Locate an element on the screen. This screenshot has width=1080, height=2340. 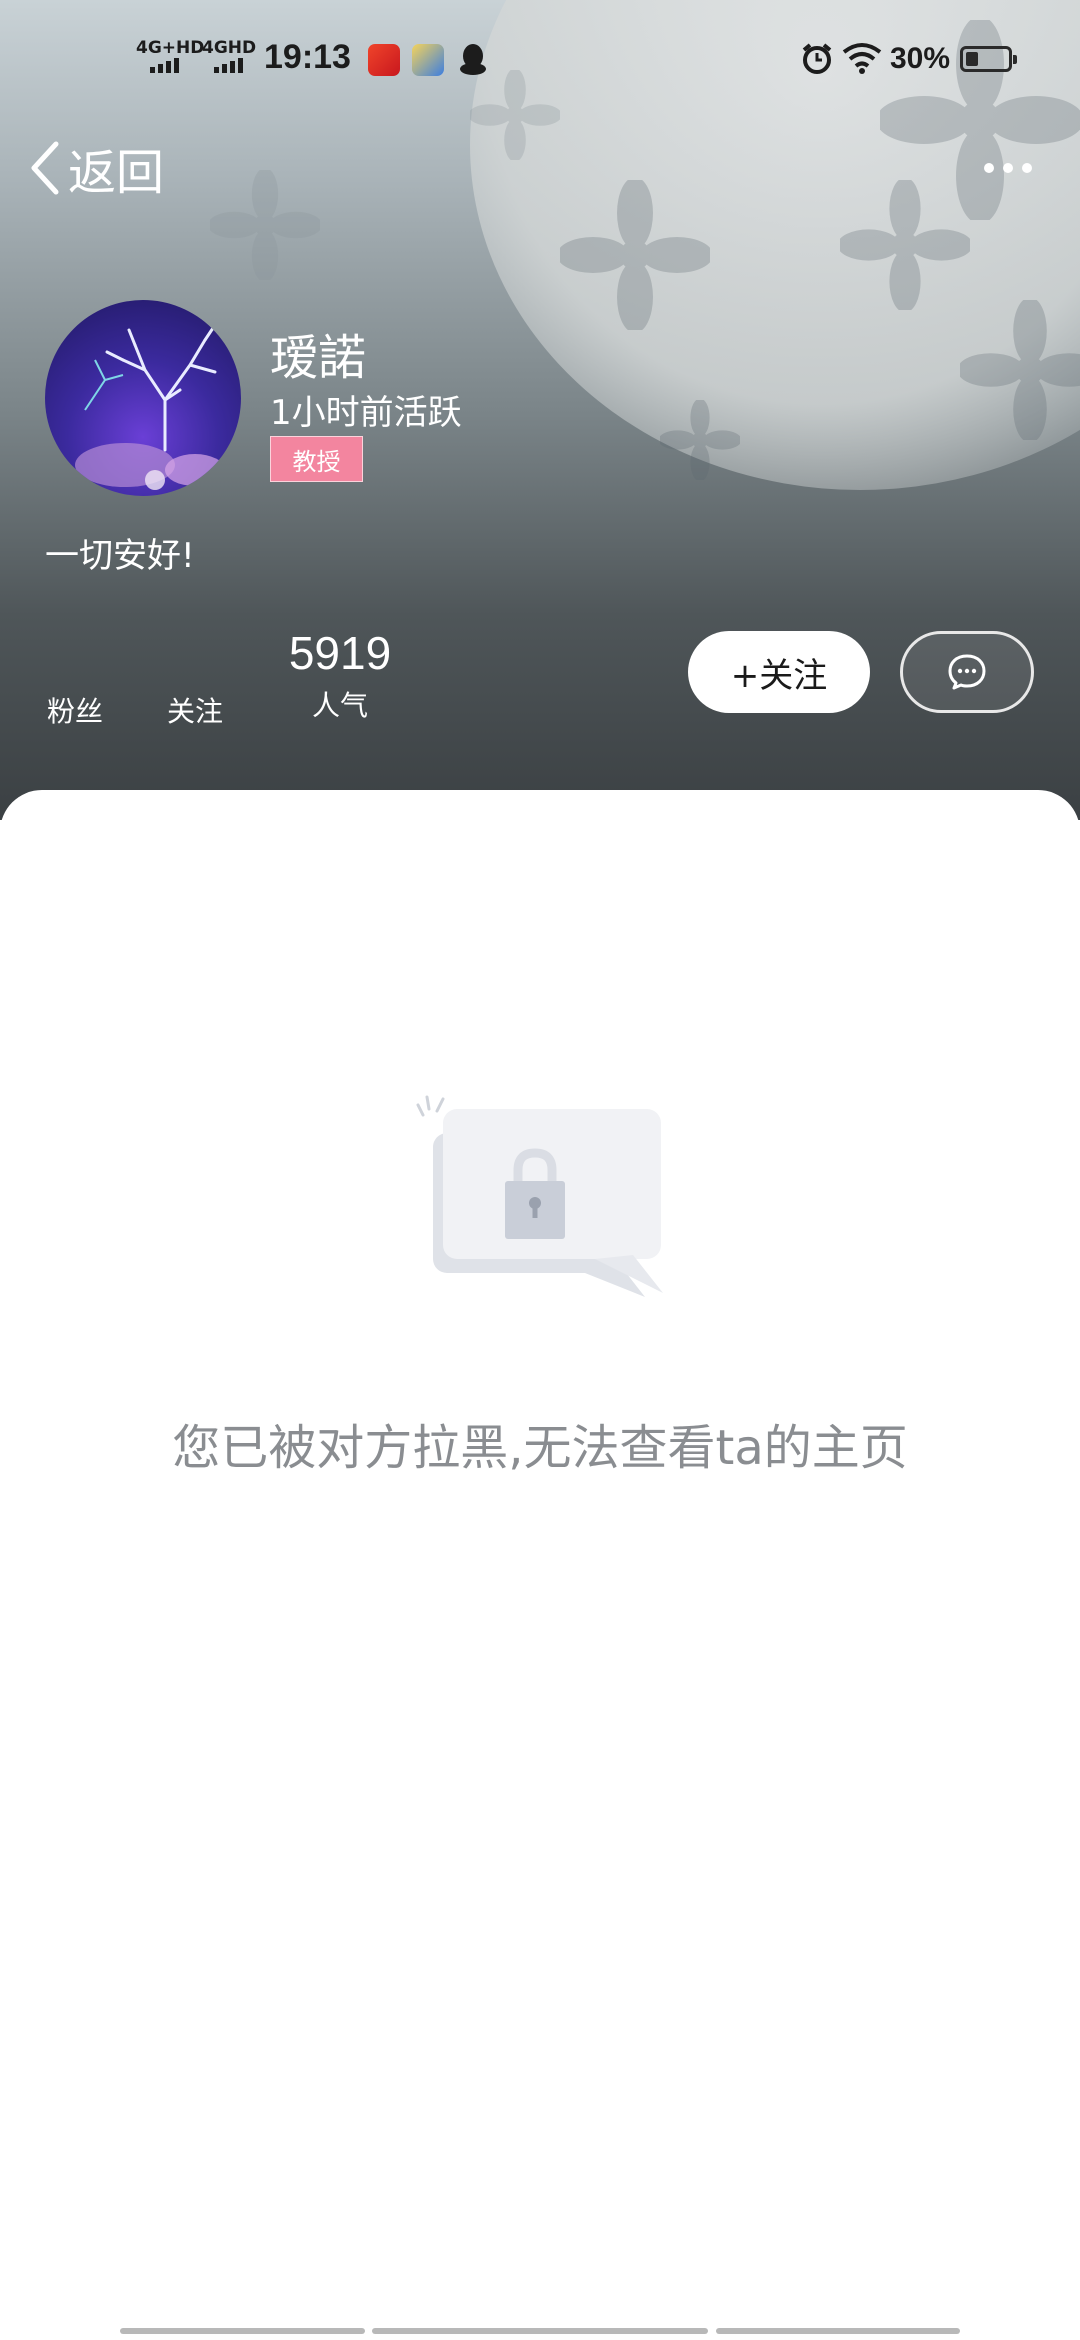
popularity-label: 人气 is located at coordinates (339, 705).